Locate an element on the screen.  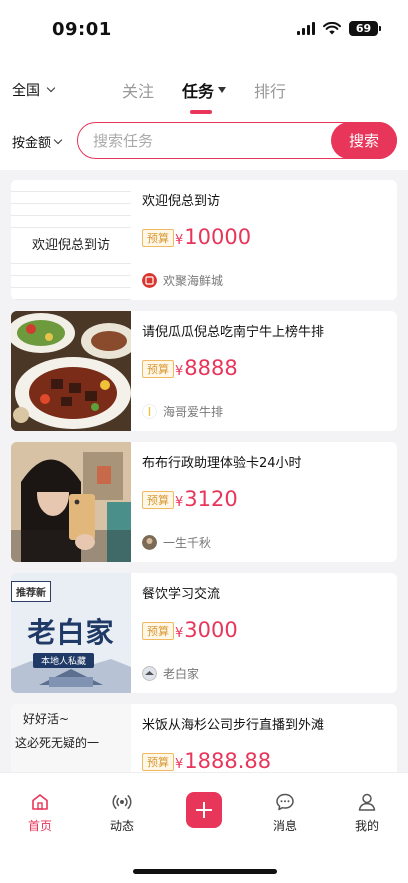
task-author: 欢聚海鲜城 is located at coordinates (182, 280).